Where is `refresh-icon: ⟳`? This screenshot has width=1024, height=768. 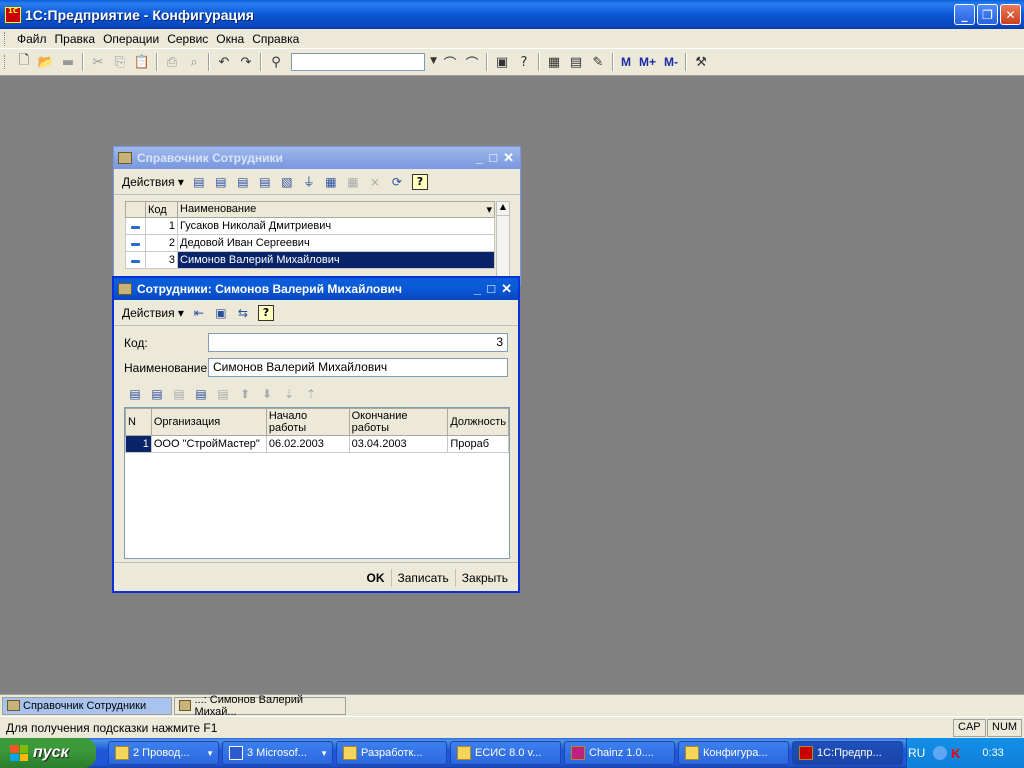
refresh-icon: ⟳ is located at coordinates (397, 182).